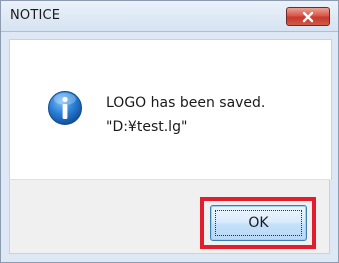  I want to click on info-icon, so click(65, 108).